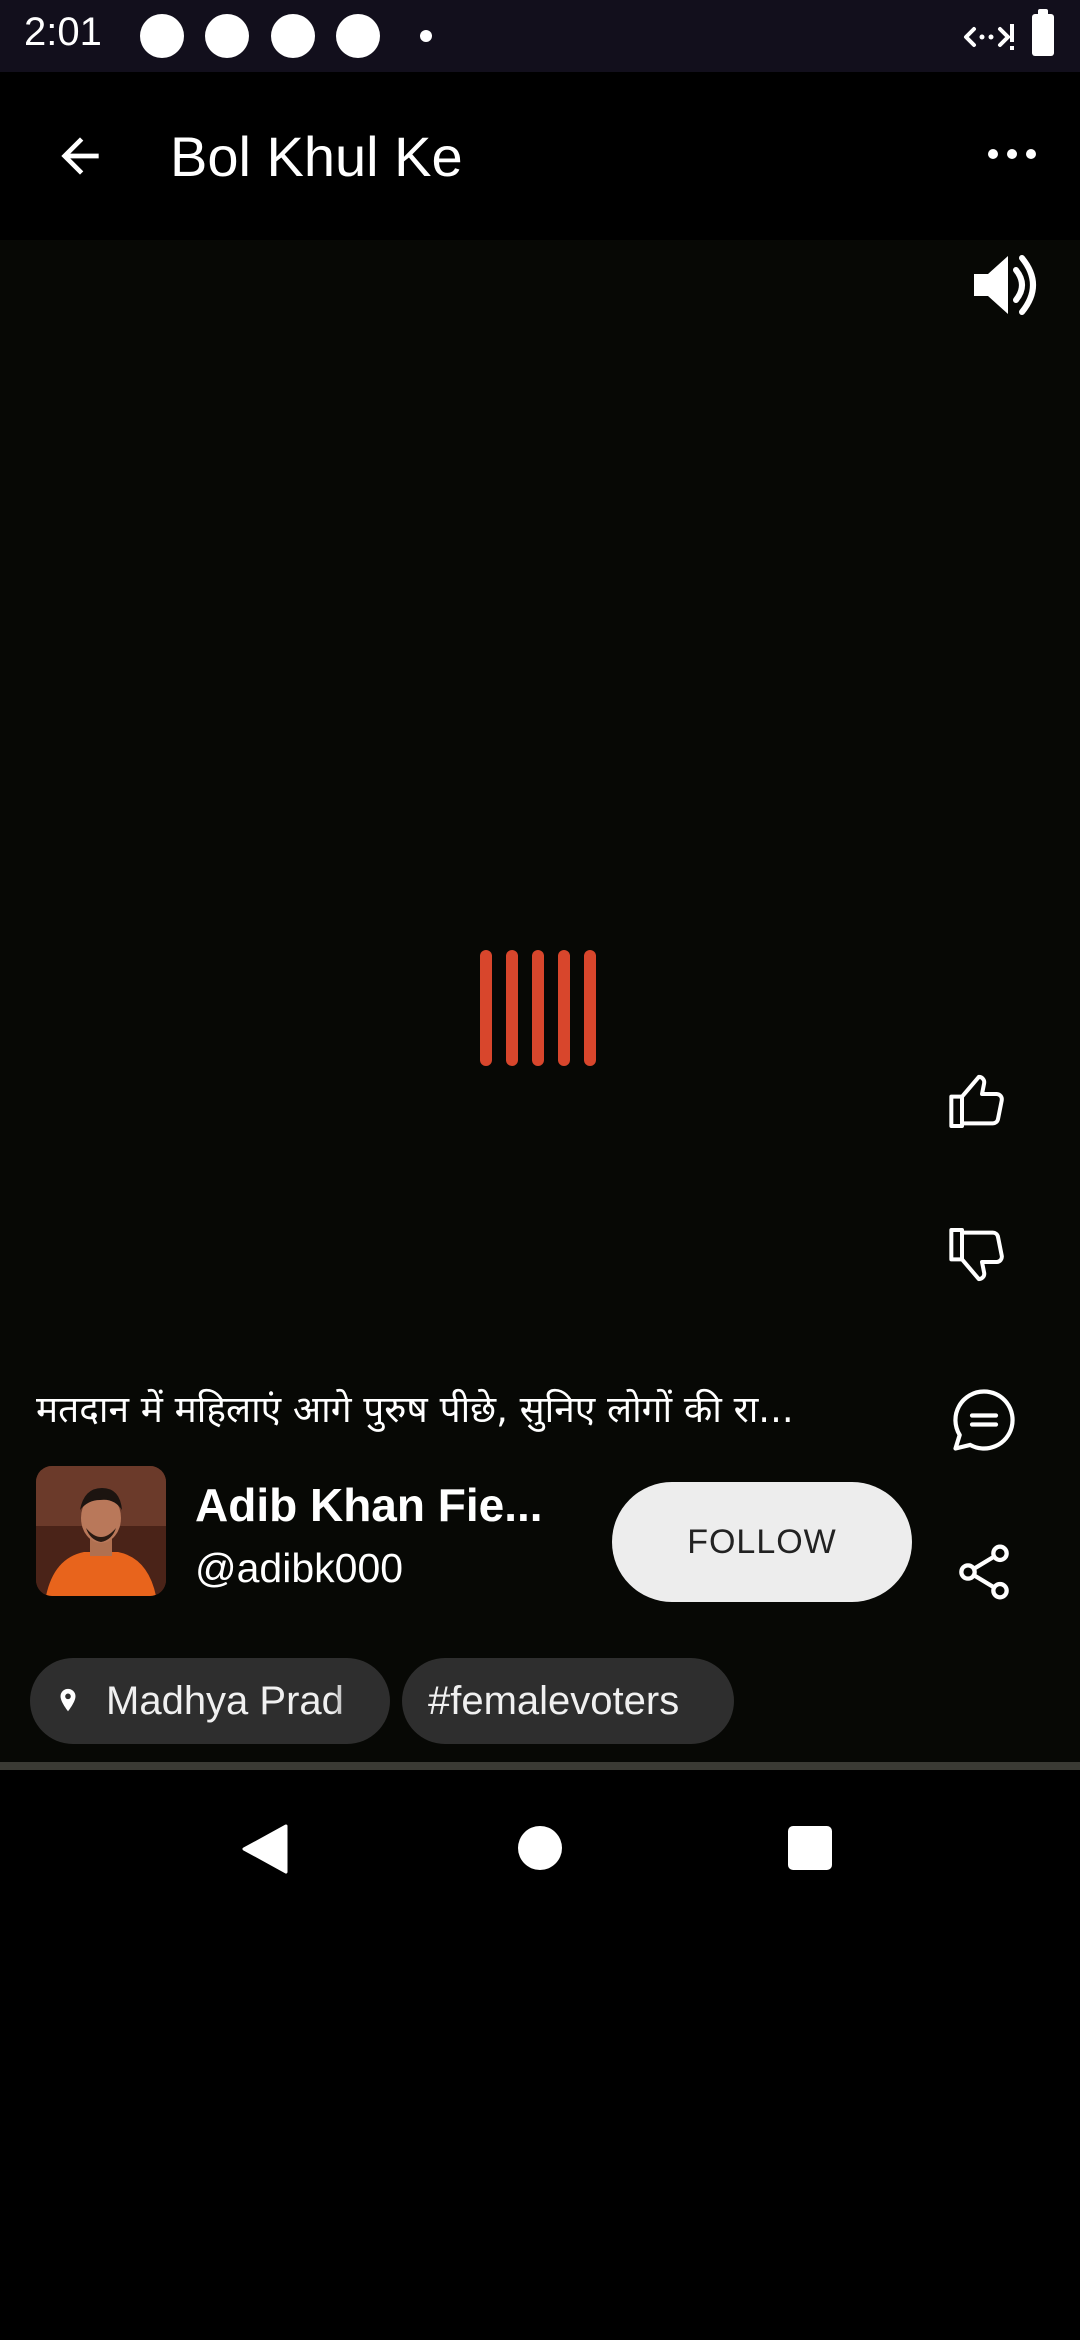 The width and height of the screenshot is (1080, 2340). I want to click on comment-icon, so click(984, 1420).